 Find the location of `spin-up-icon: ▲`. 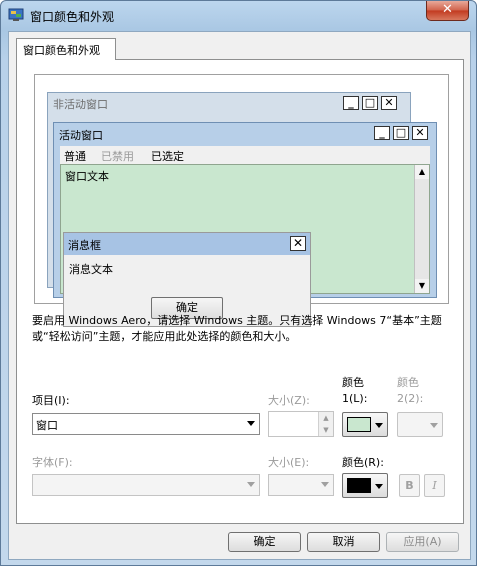

spin-up-icon: ▲ is located at coordinates (325, 418).